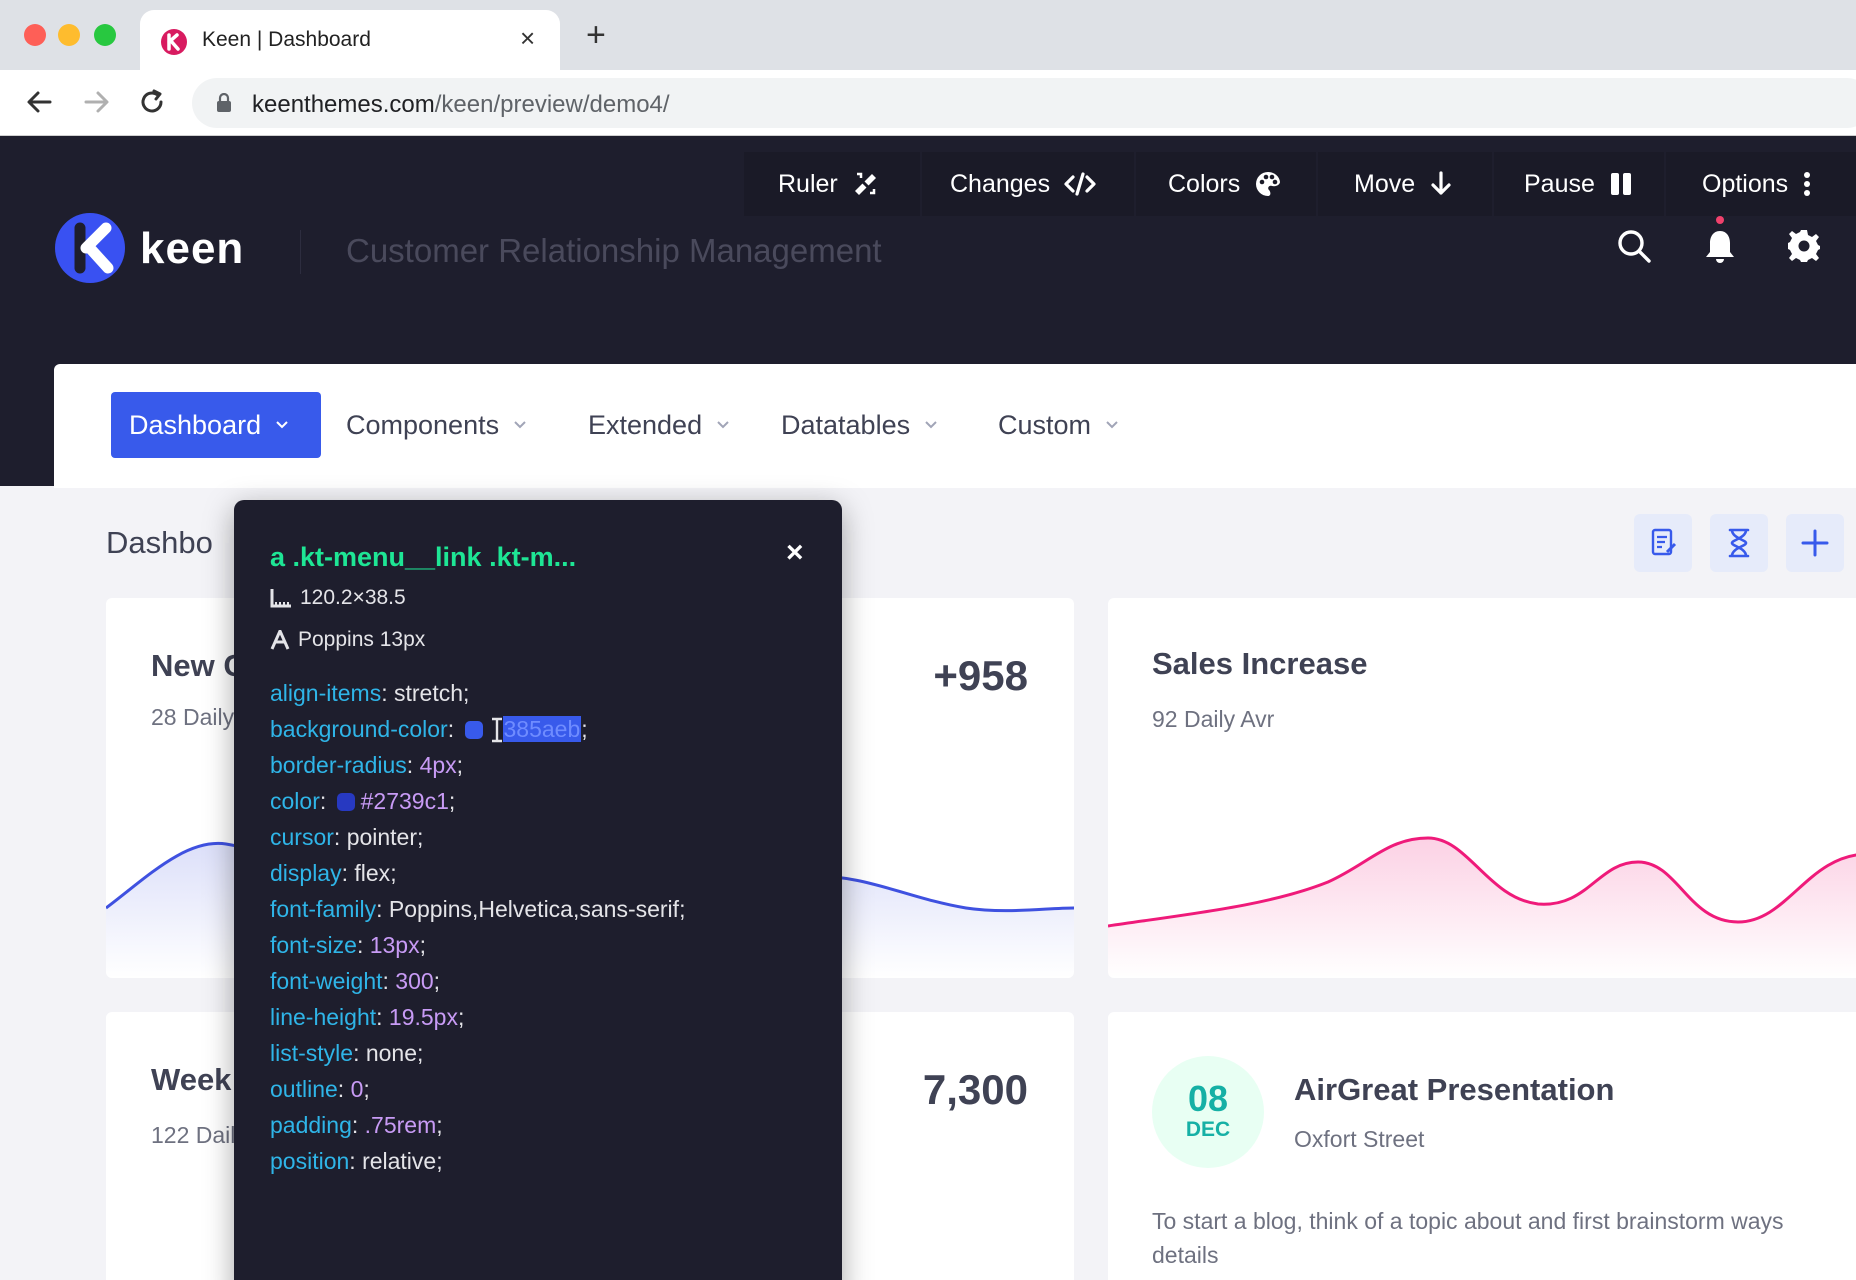  What do you see at coordinates (40, 102) in the screenshot?
I see `back-arrow-icon` at bounding box center [40, 102].